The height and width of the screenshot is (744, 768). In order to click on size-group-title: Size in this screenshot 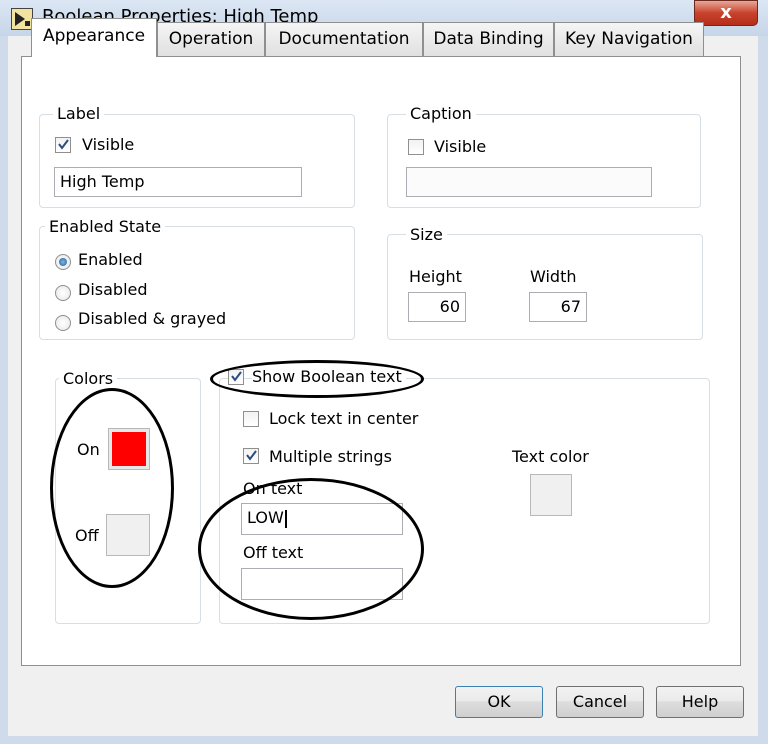, I will do `click(426, 235)`.